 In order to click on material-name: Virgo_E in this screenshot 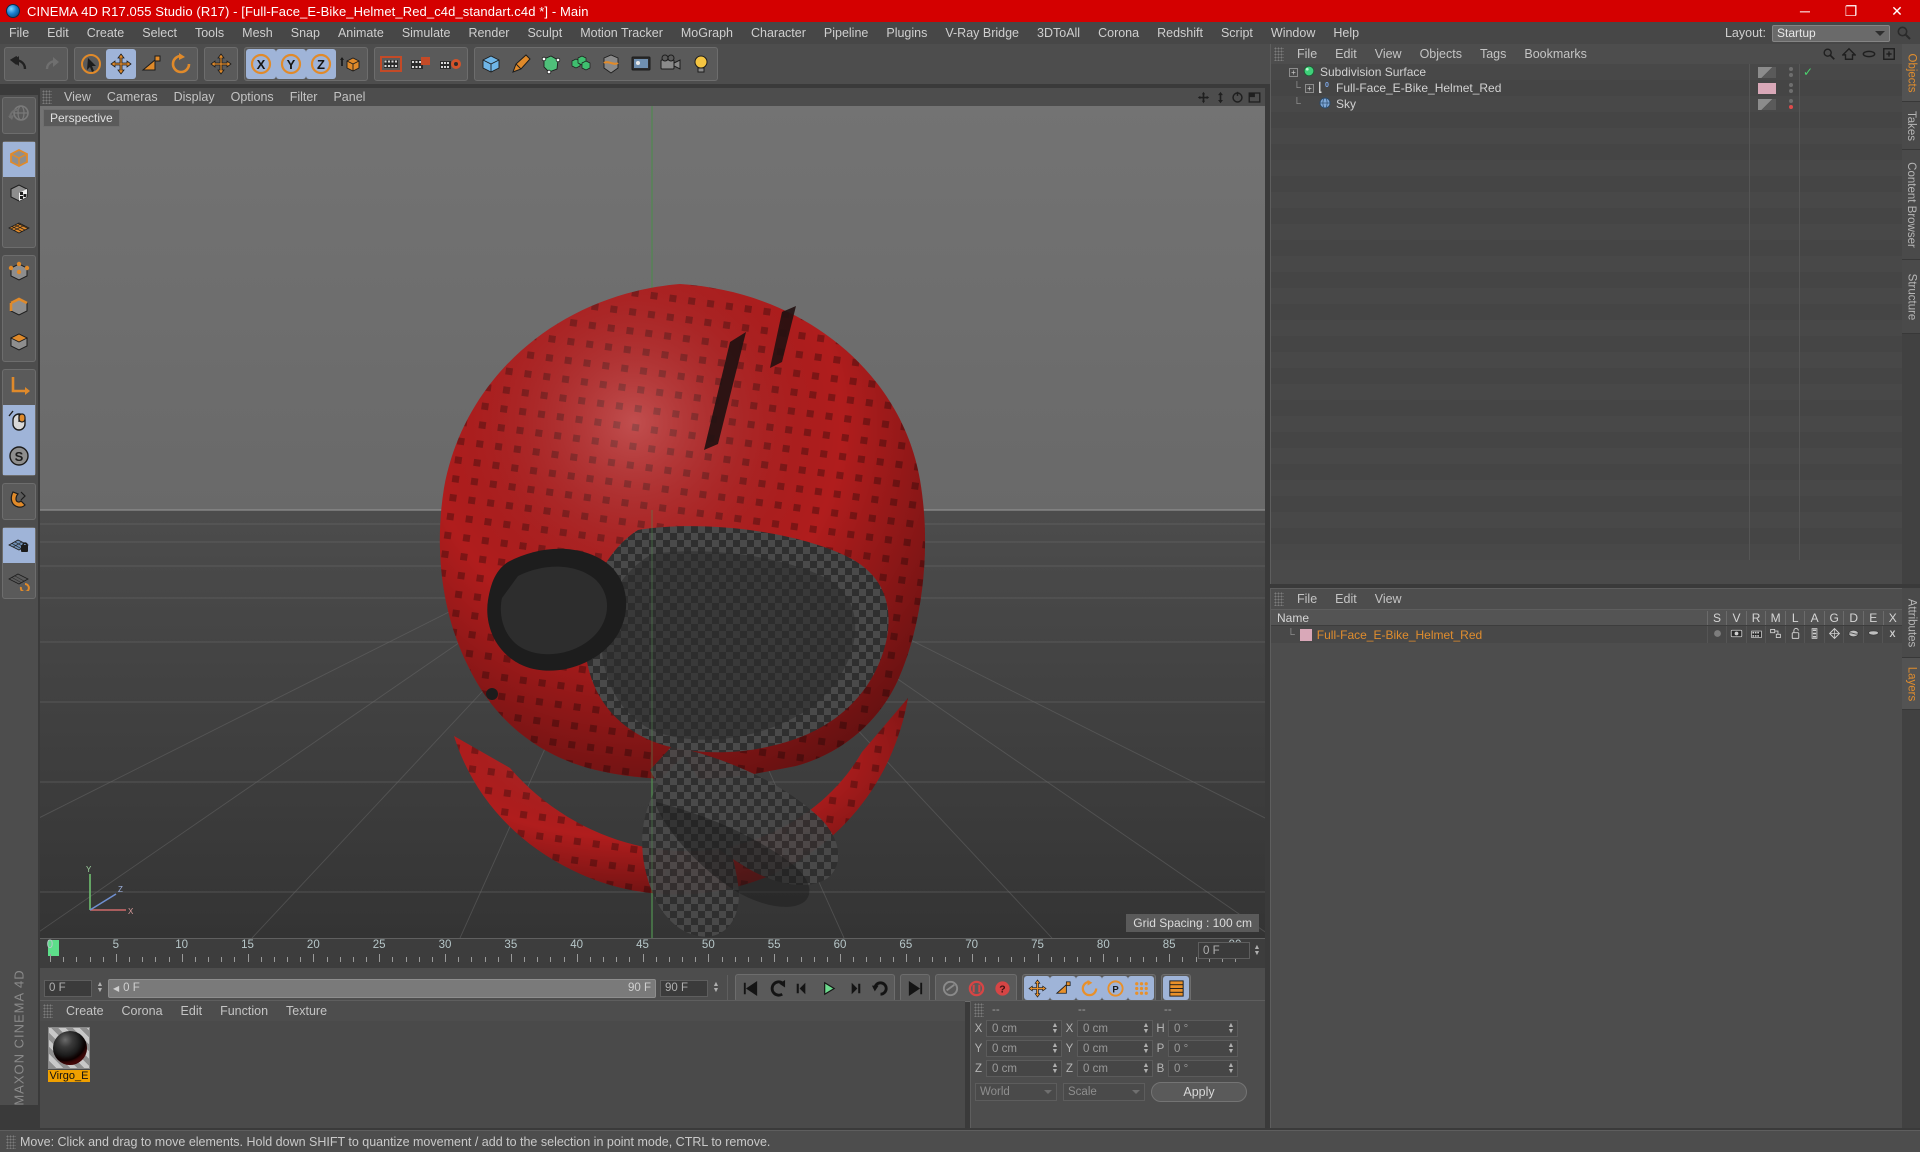, I will do `click(69, 1076)`.